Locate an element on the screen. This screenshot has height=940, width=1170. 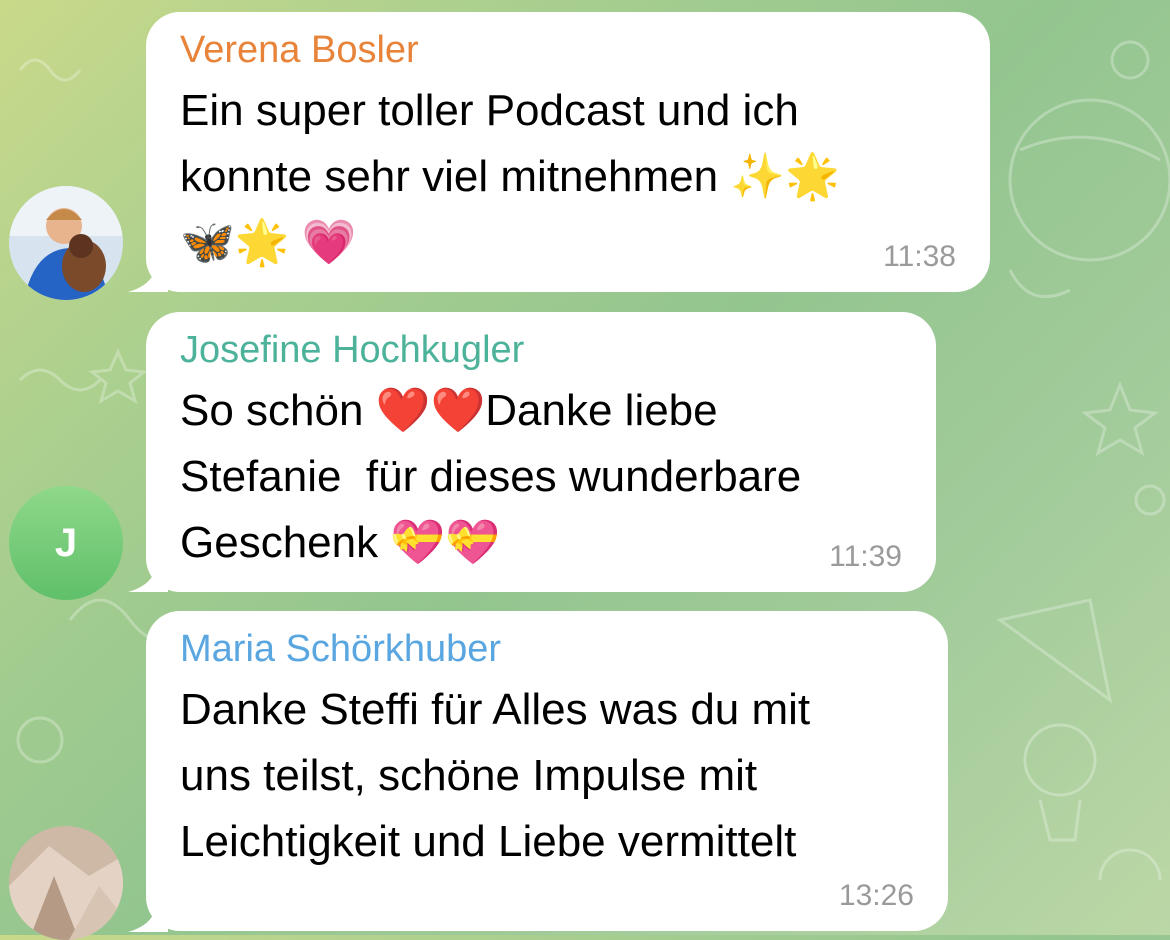
avatar-verena is located at coordinates (66, 243).